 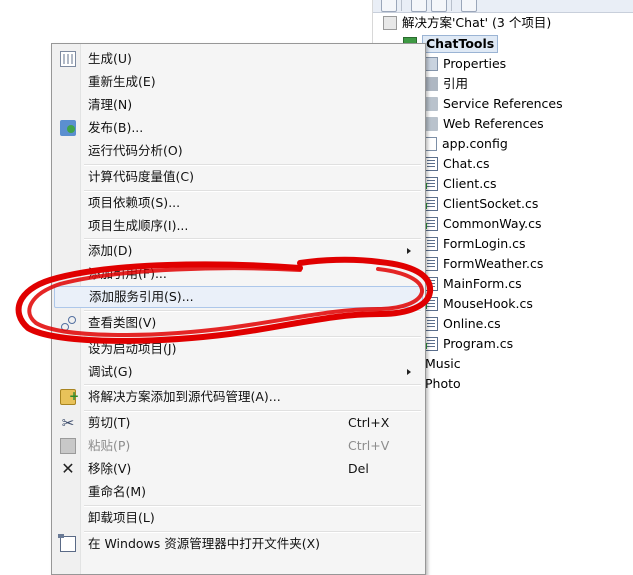 I want to click on menu-item-clean: 清理(N), so click(x=238, y=105).